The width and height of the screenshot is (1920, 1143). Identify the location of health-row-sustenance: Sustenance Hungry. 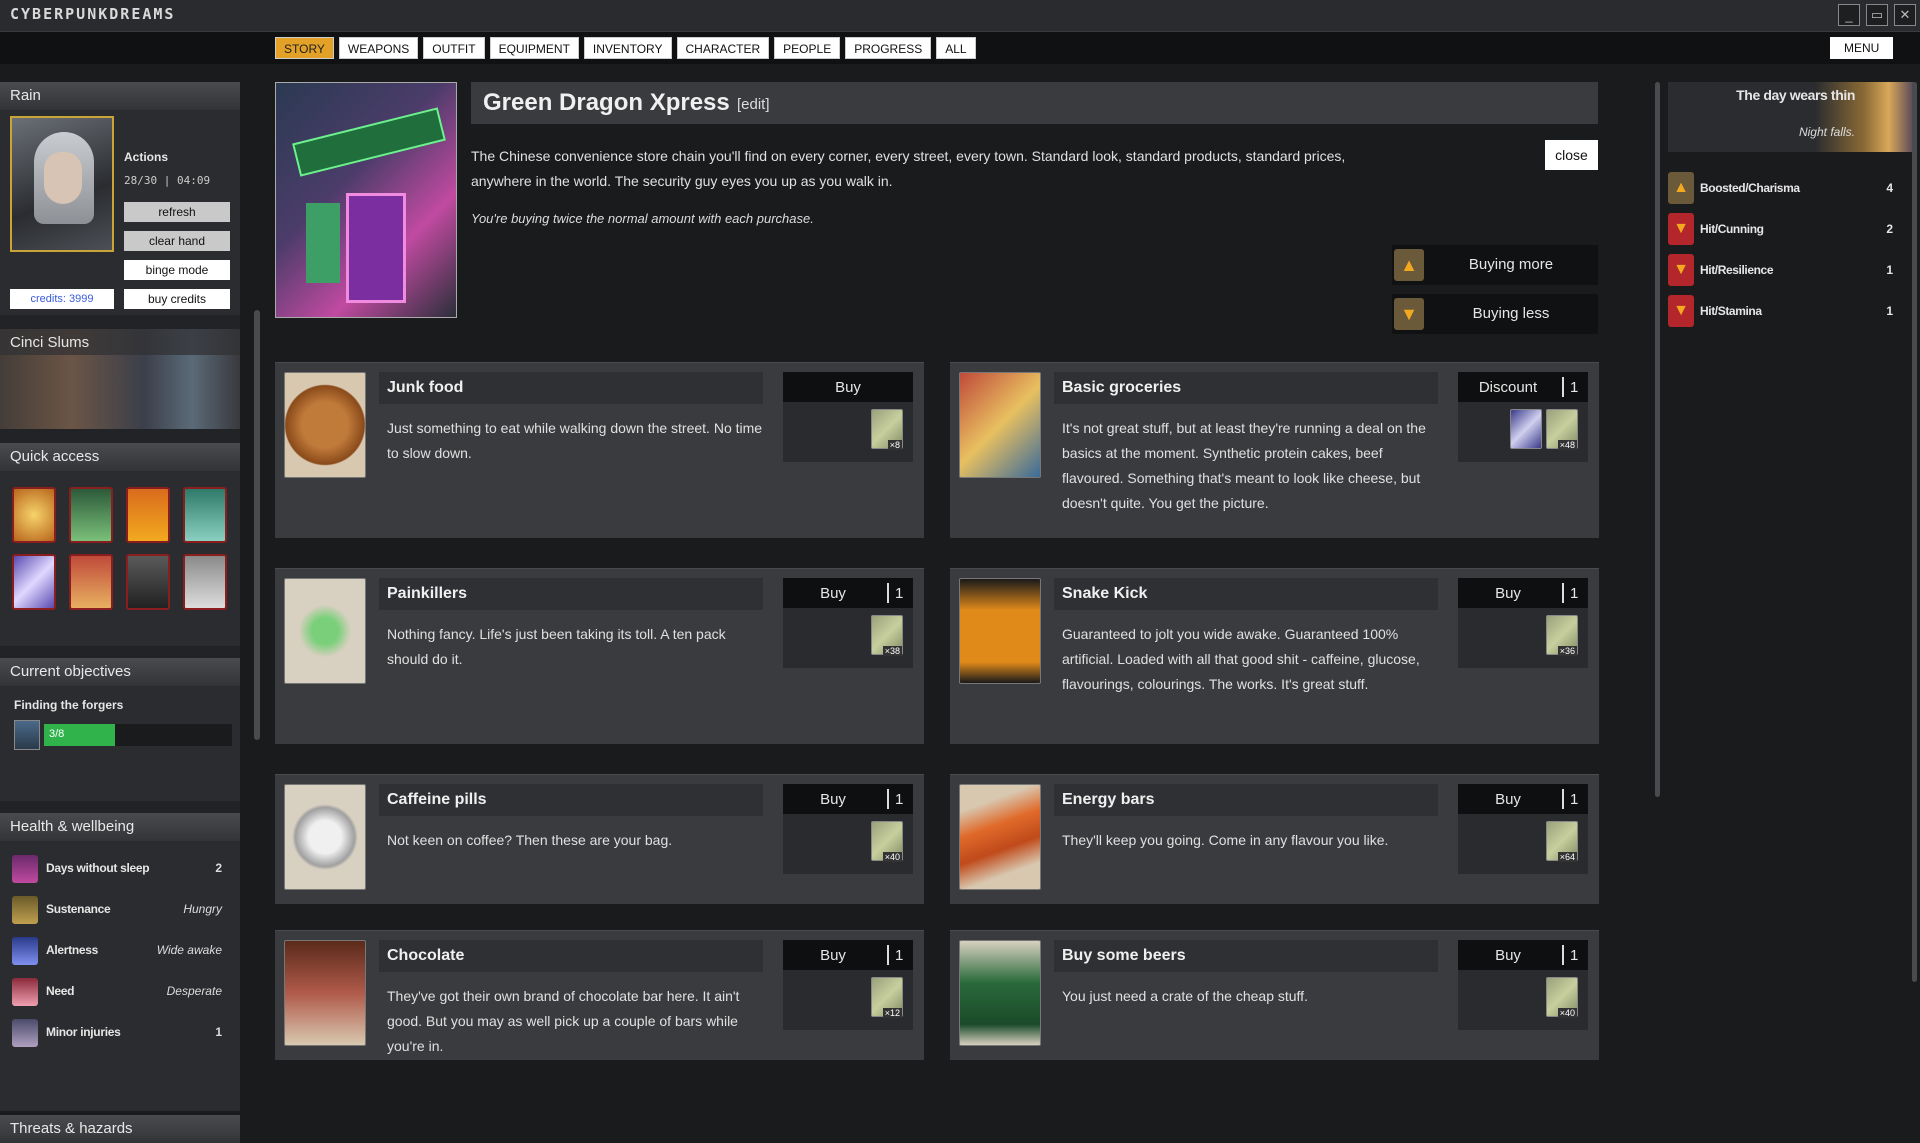
(120, 910).